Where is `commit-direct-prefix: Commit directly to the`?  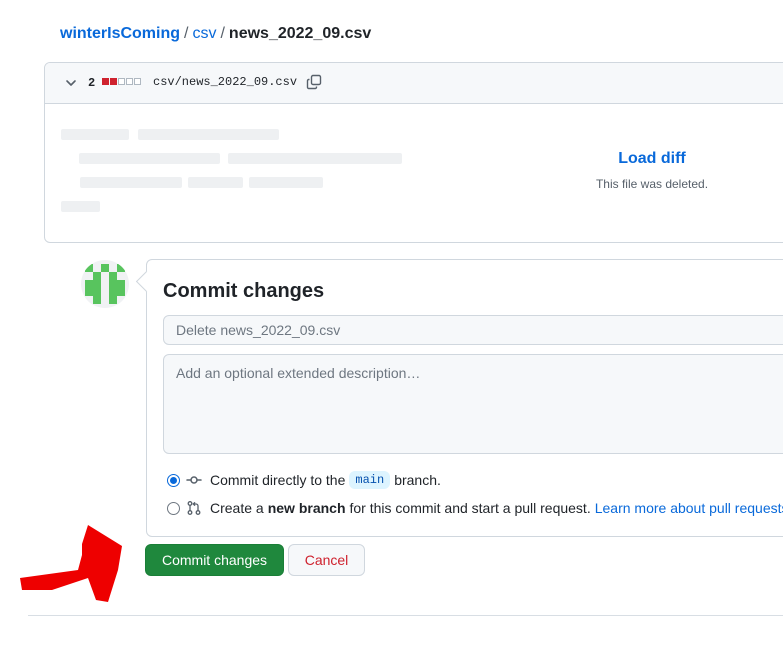 commit-direct-prefix: Commit directly to the is located at coordinates (278, 480).